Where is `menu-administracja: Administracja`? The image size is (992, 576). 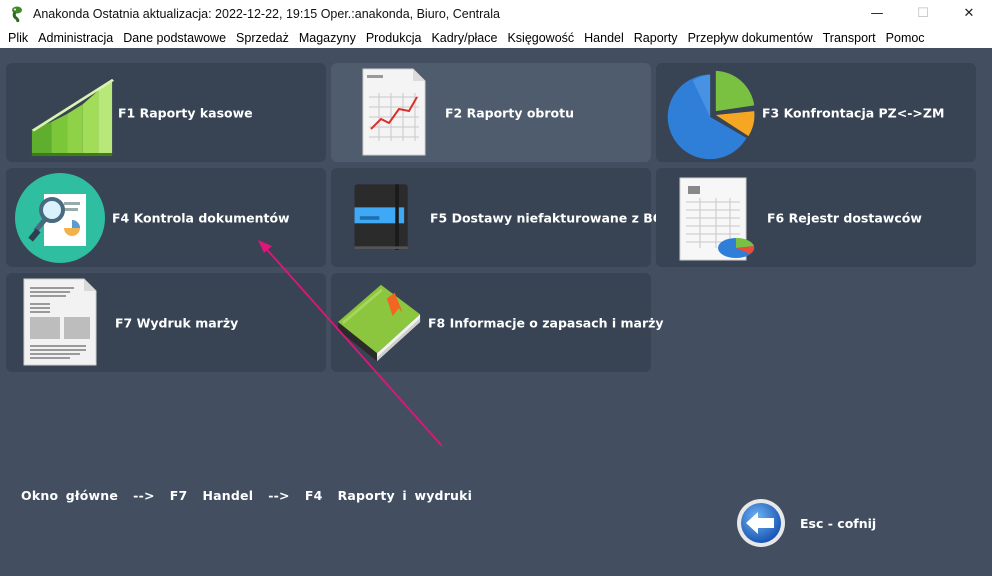 menu-administracja: Administracja is located at coordinates (75, 38).